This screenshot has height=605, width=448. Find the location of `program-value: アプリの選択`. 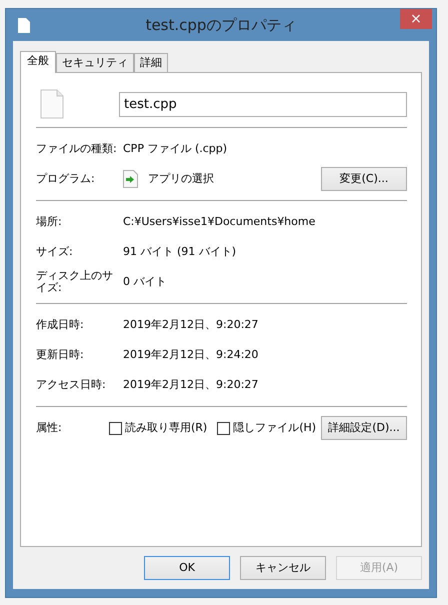

program-value: アプリの選択 is located at coordinates (181, 178).